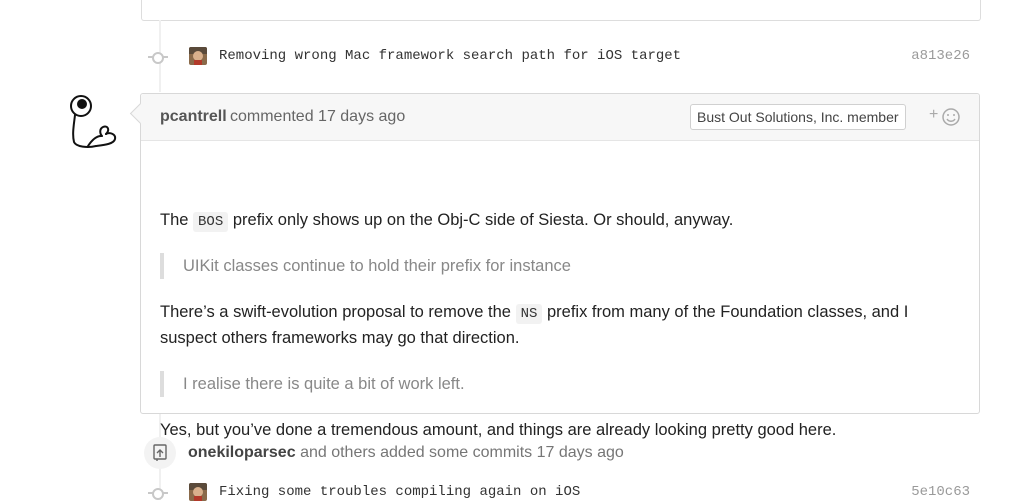 The image size is (1024, 504). What do you see at coordinates (940, 56) in the screenshot?
I see `commit-sha-link: a813e26` at bounding box center [940, 56].